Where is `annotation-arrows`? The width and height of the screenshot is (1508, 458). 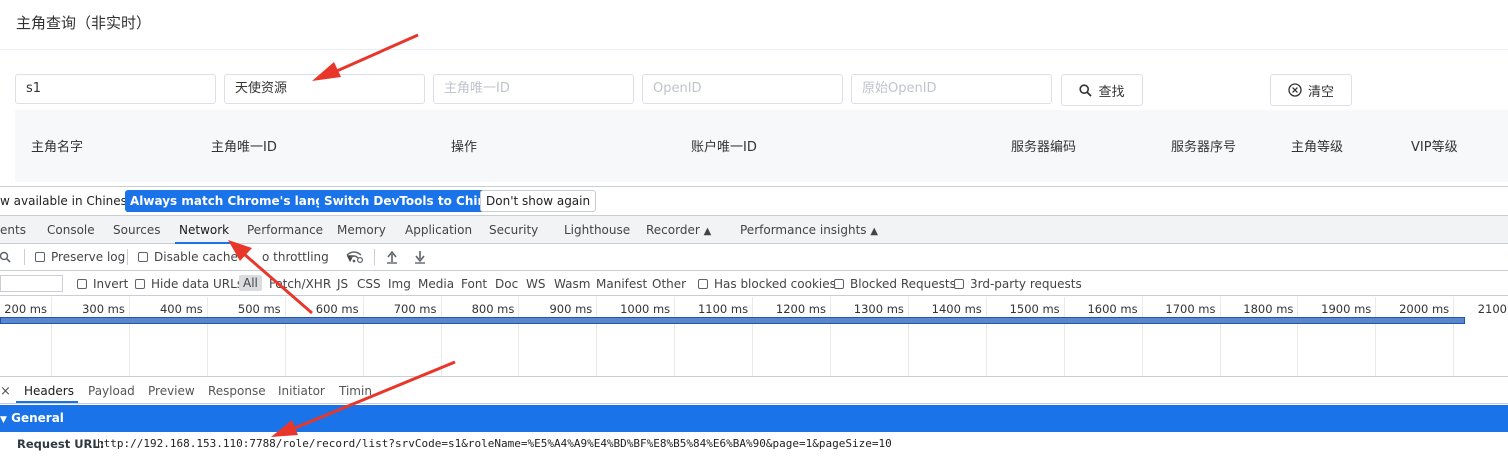
annotation-arrows is located at coordinates (342, 235).